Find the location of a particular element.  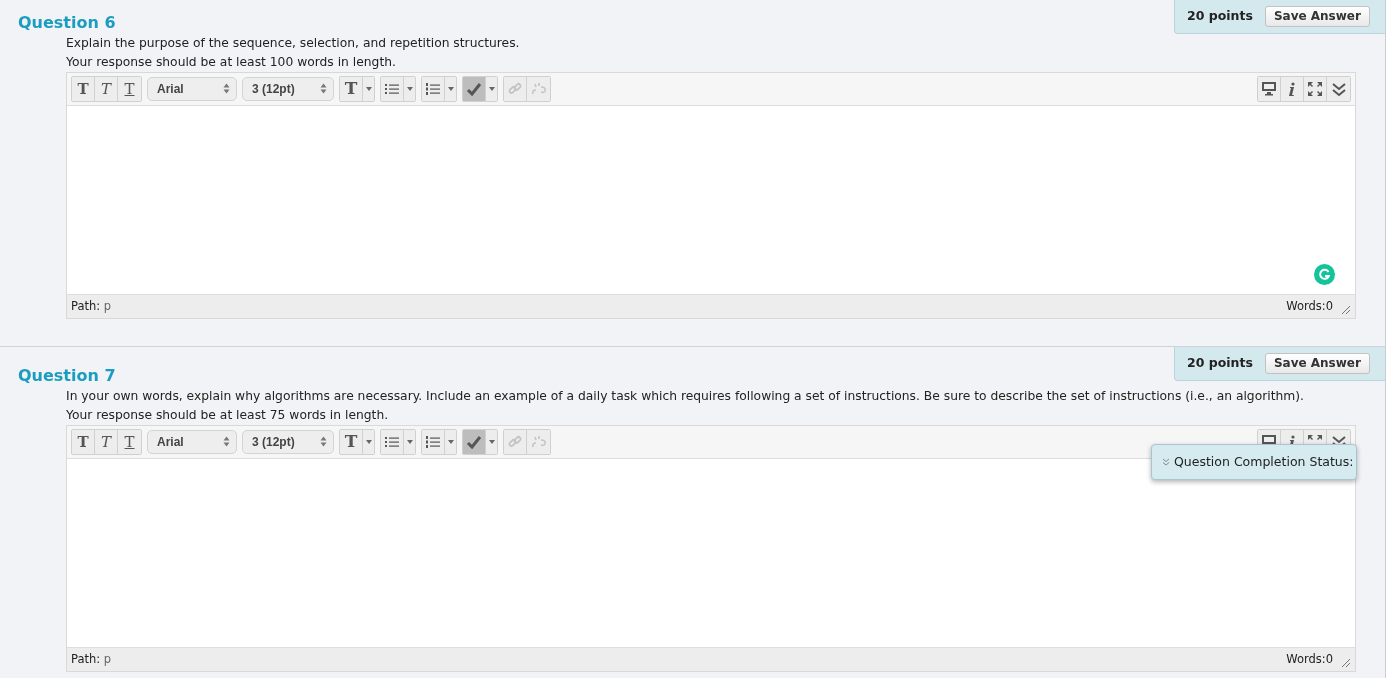

question-title: Question 6 is located at coordinates (67, 22).